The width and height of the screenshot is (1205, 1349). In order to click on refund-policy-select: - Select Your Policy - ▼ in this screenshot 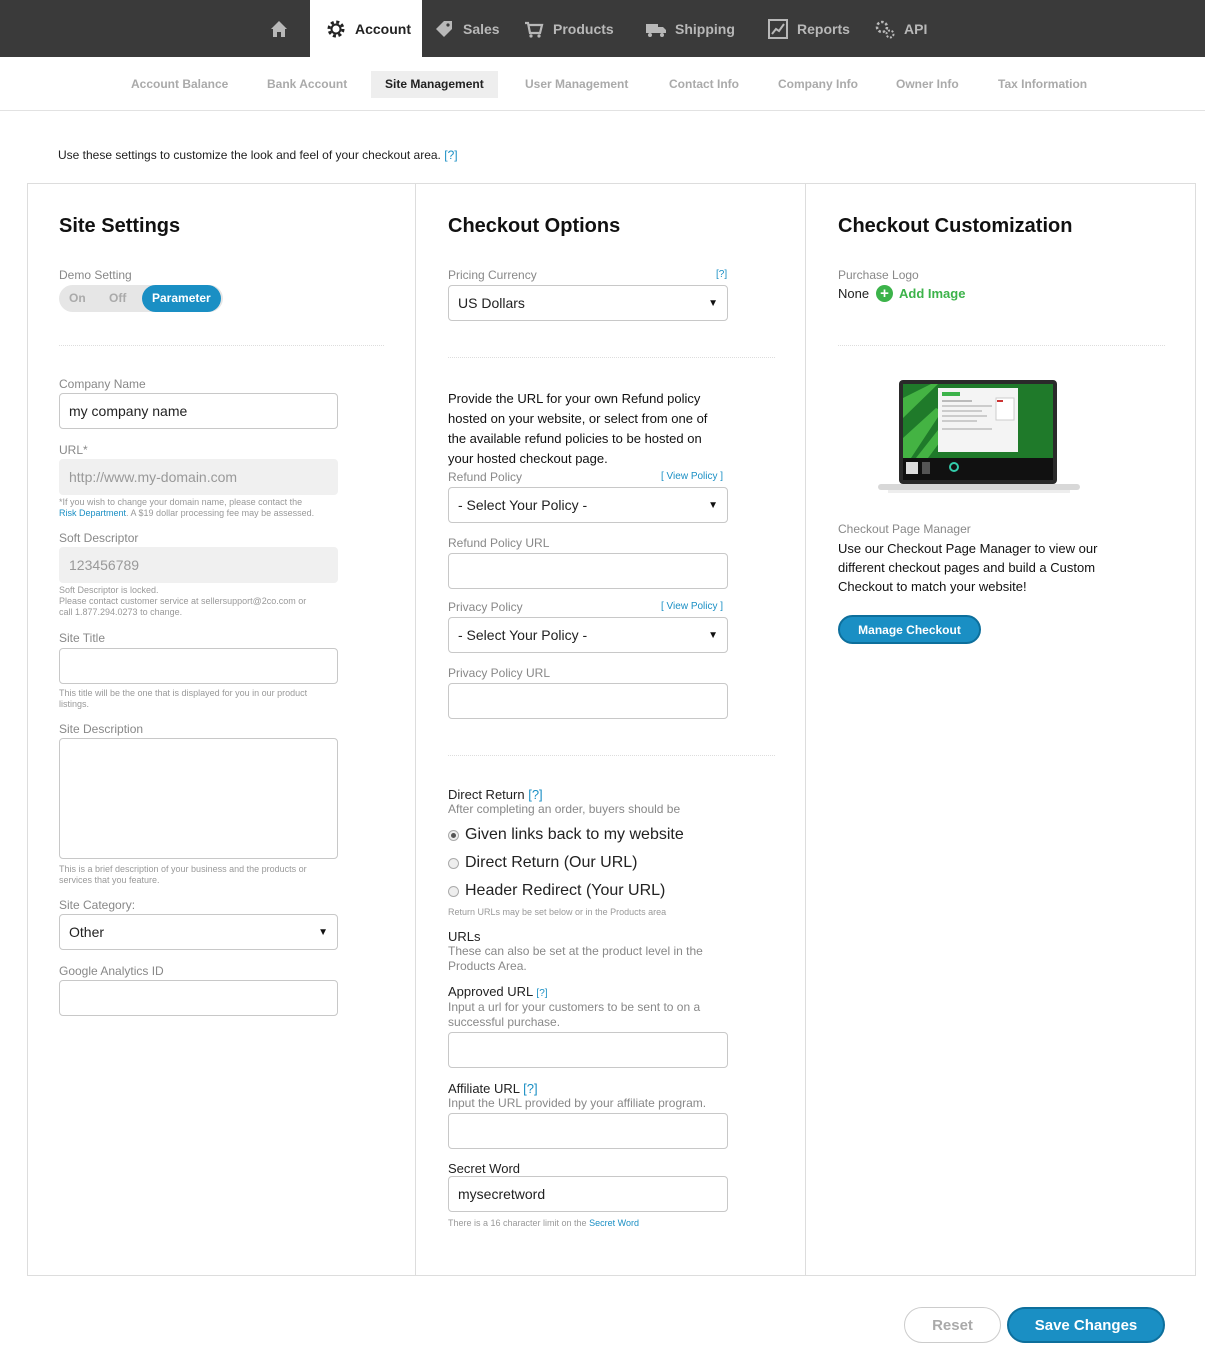, I will do `click(588, 505)`.